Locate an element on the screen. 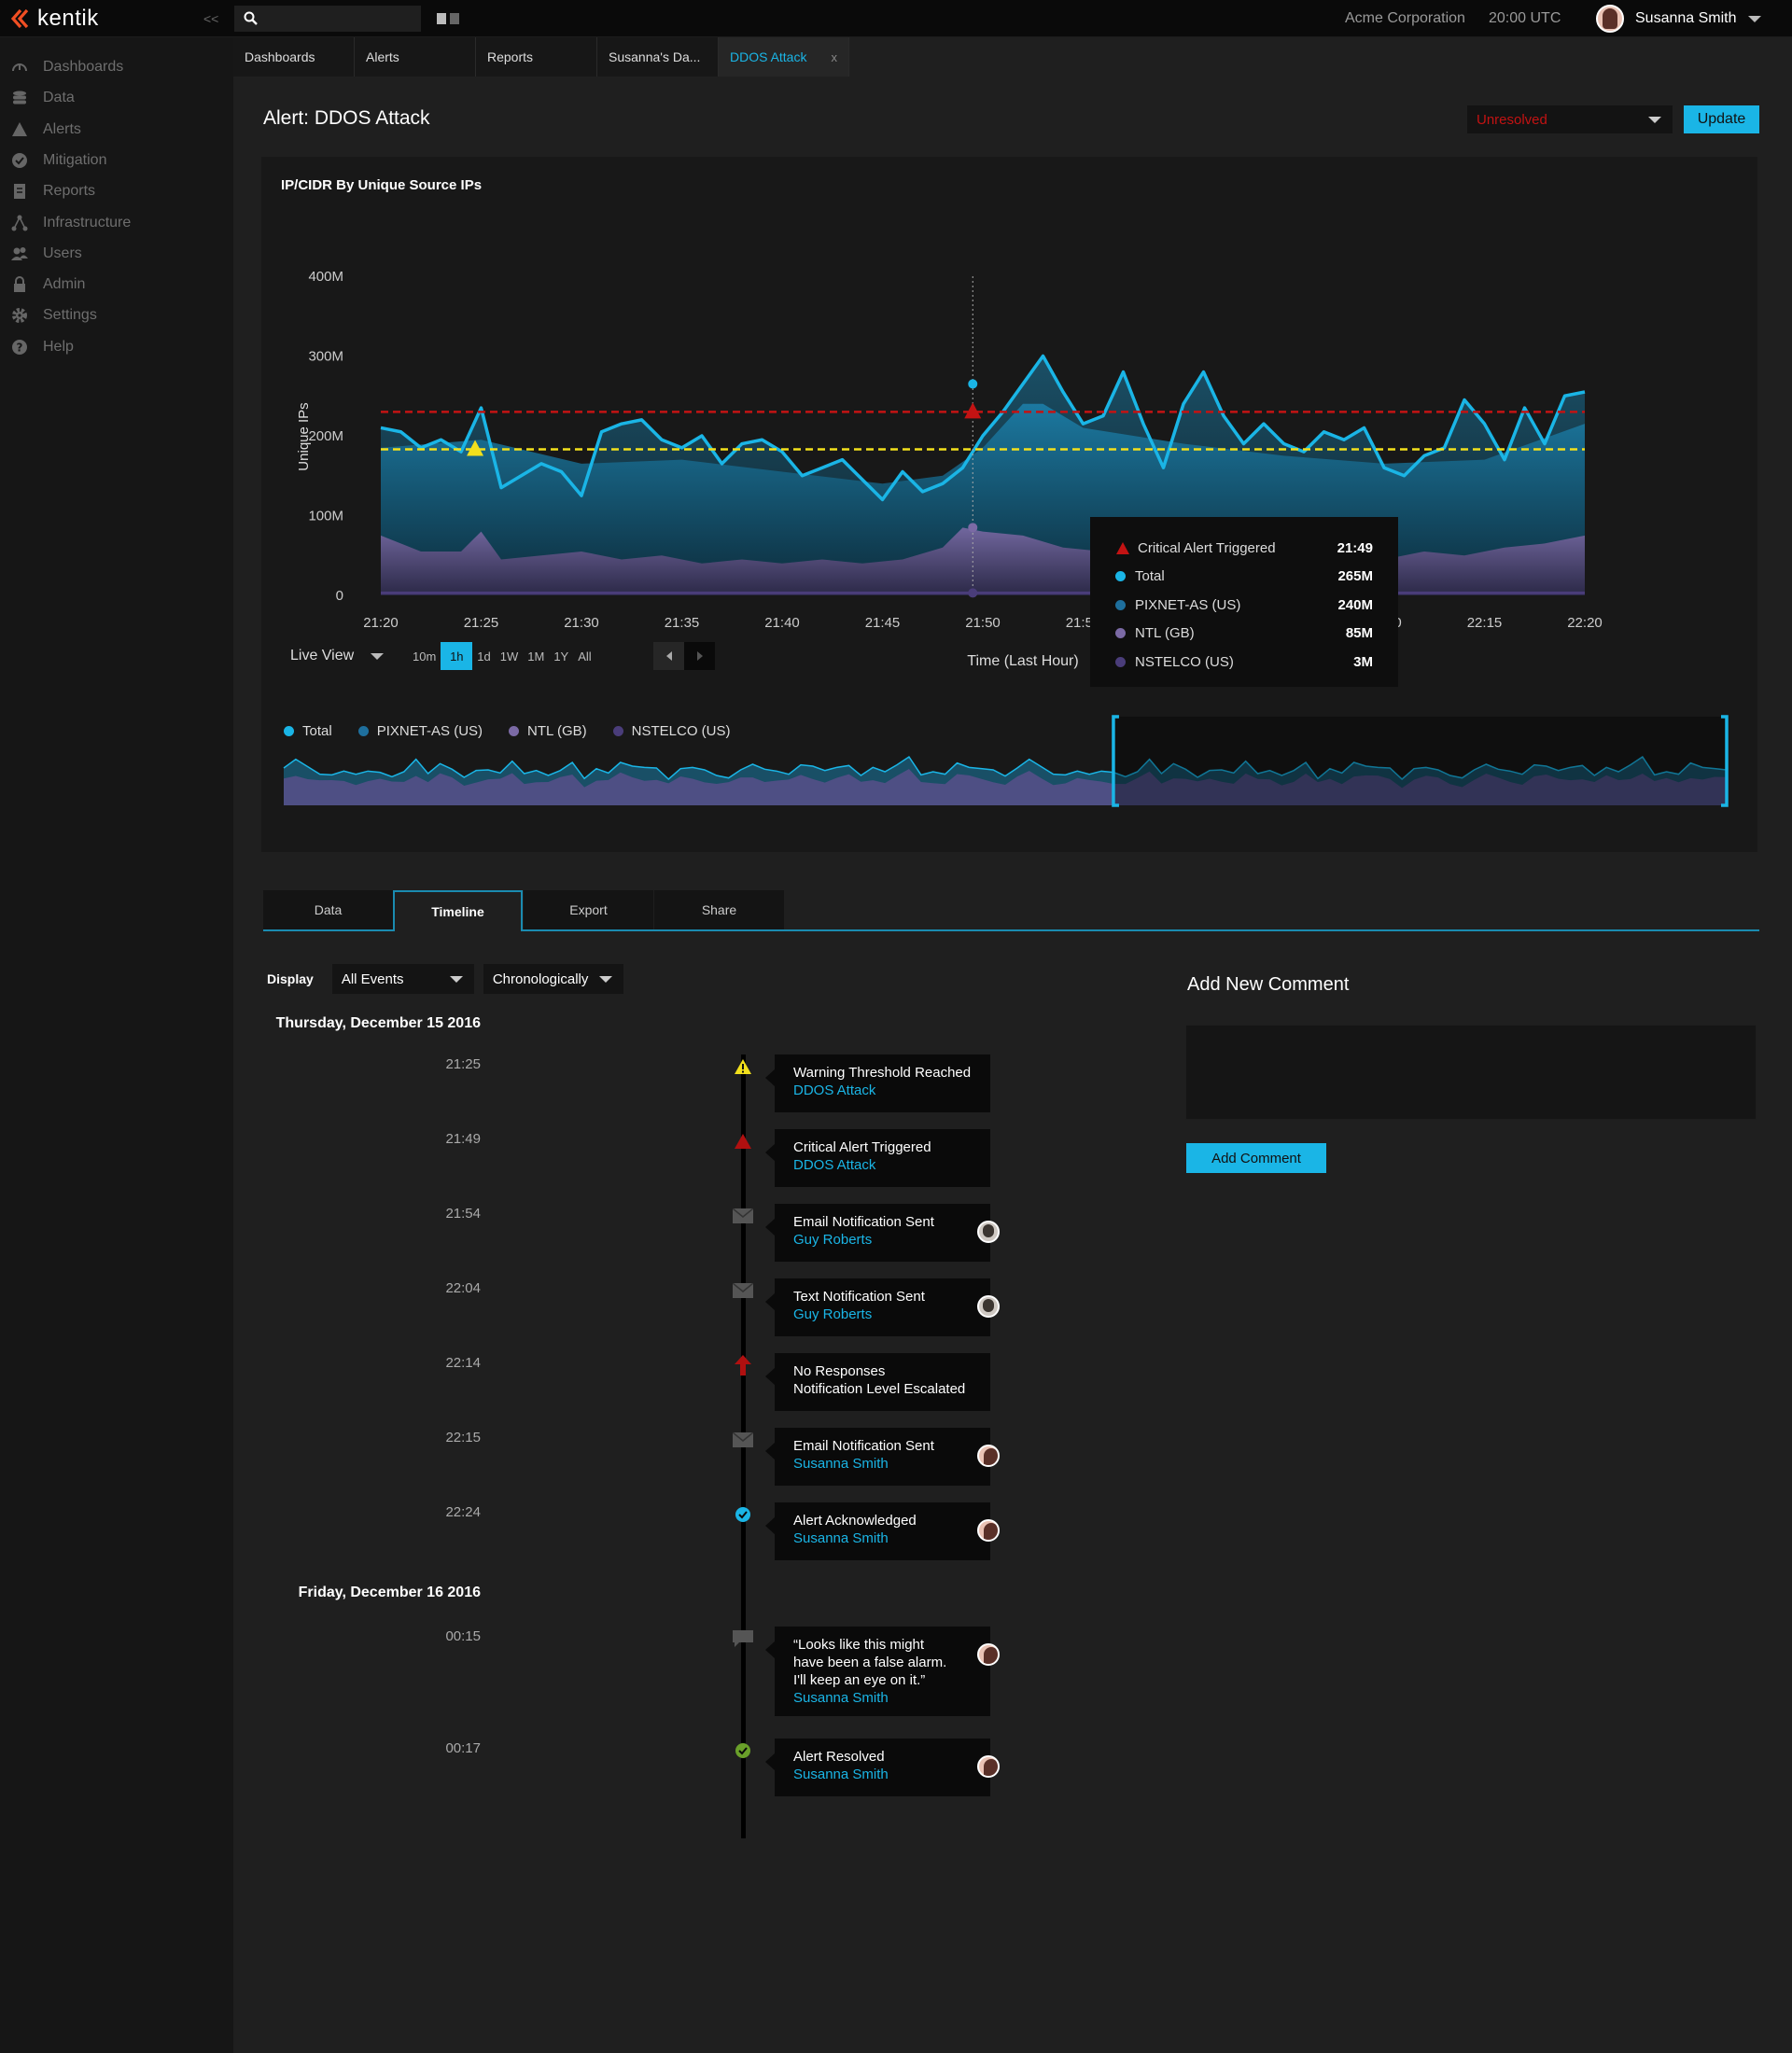 The image size is (1792, 2053). timeline-event: Email Notification Sent Guy Roberts is located at coordinates (877, 1233).